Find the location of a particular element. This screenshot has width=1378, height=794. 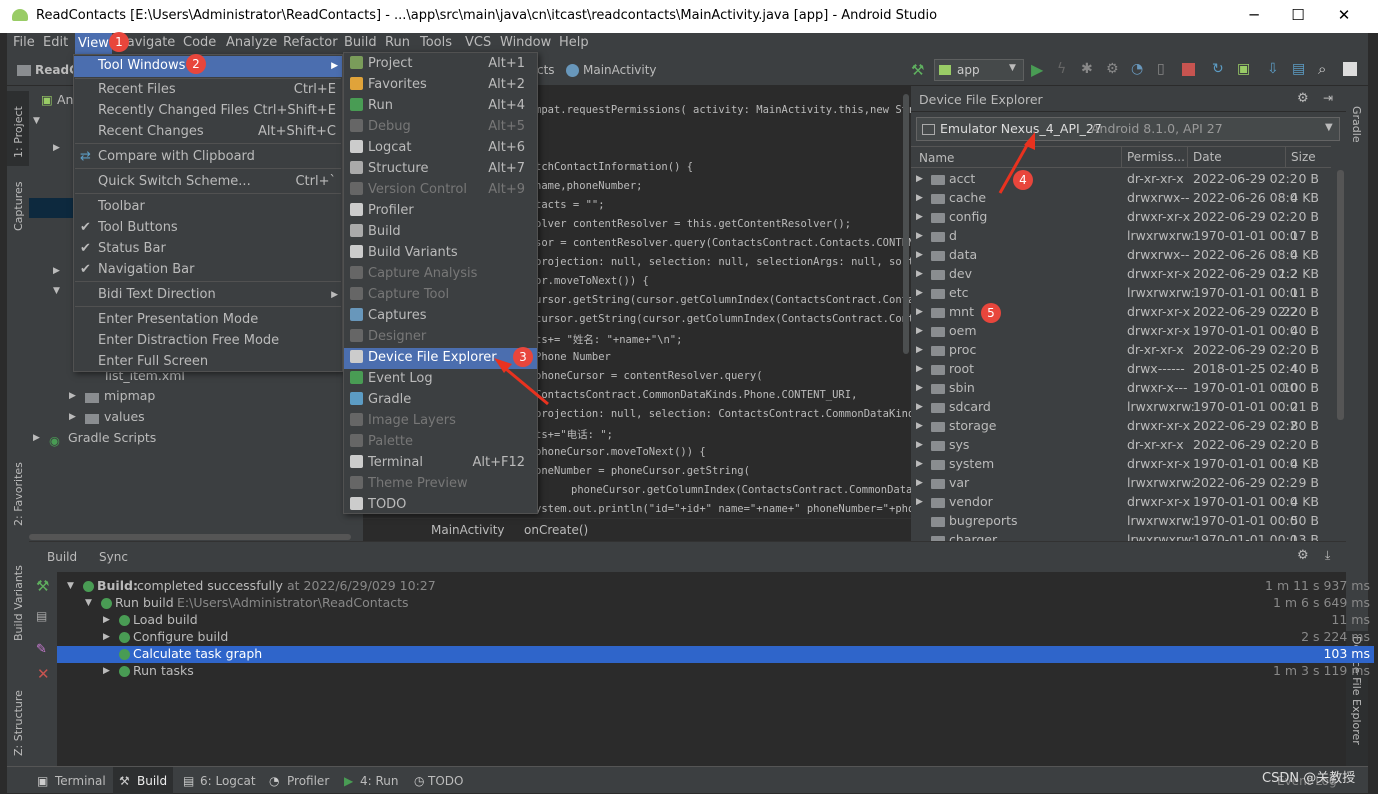

tab-favorites: 2: Favorites is located at coordinates (18, 494).